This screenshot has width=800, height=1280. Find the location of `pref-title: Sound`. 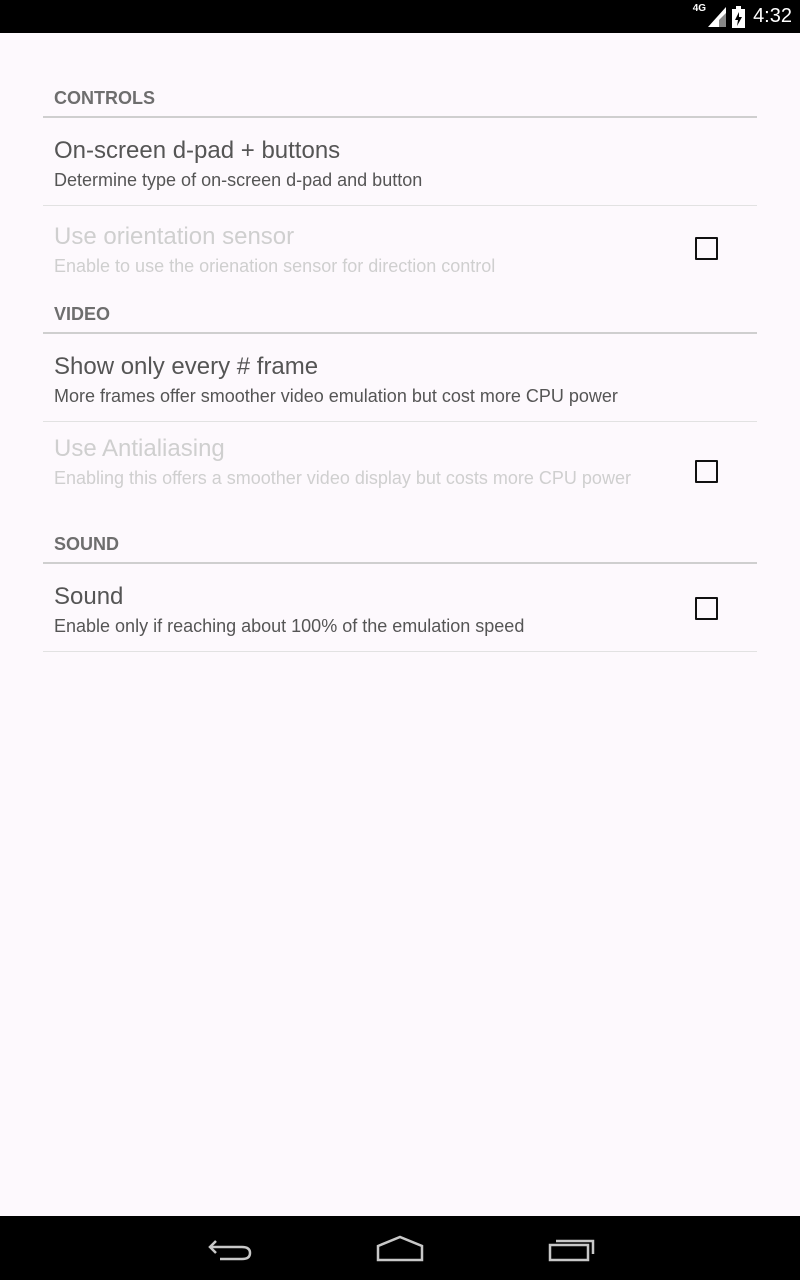

pref-title: Sound is located at coordinates (89, 596).